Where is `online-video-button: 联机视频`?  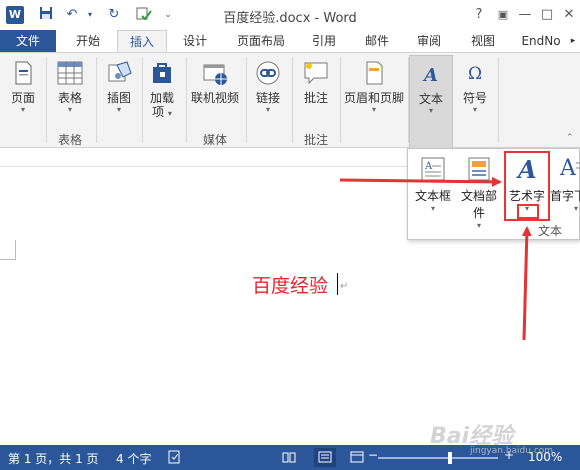
online-video-button: 联机视频 is located at coordinates (215, 82).